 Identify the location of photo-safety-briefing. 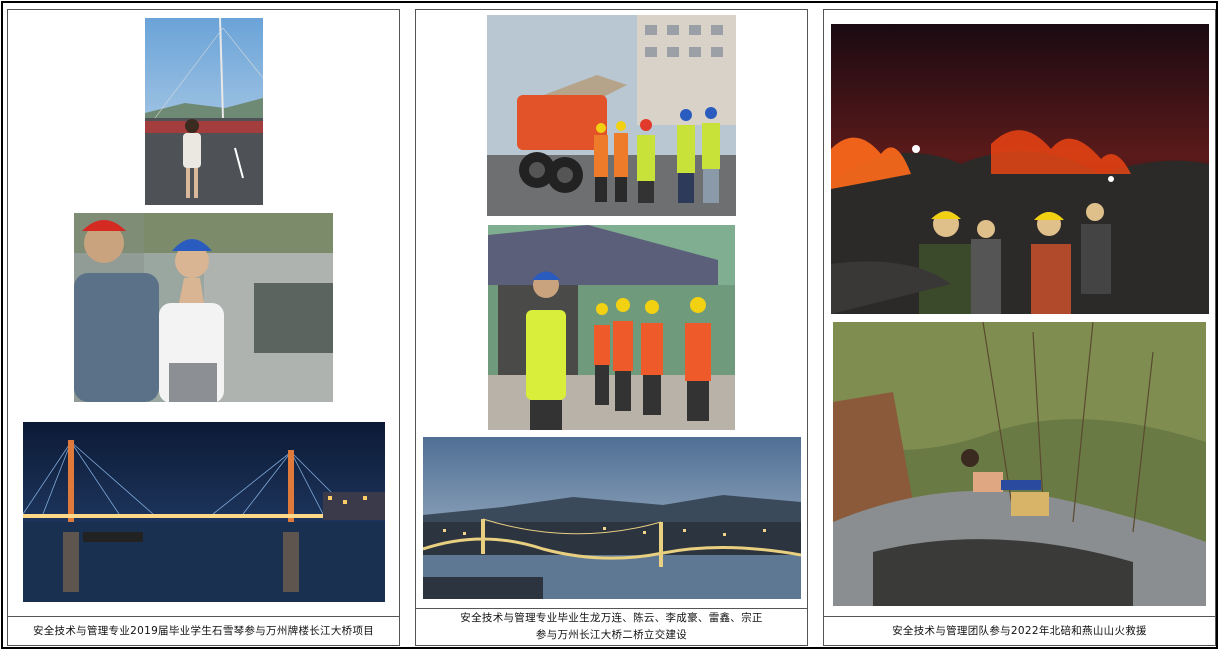
(611, 327).